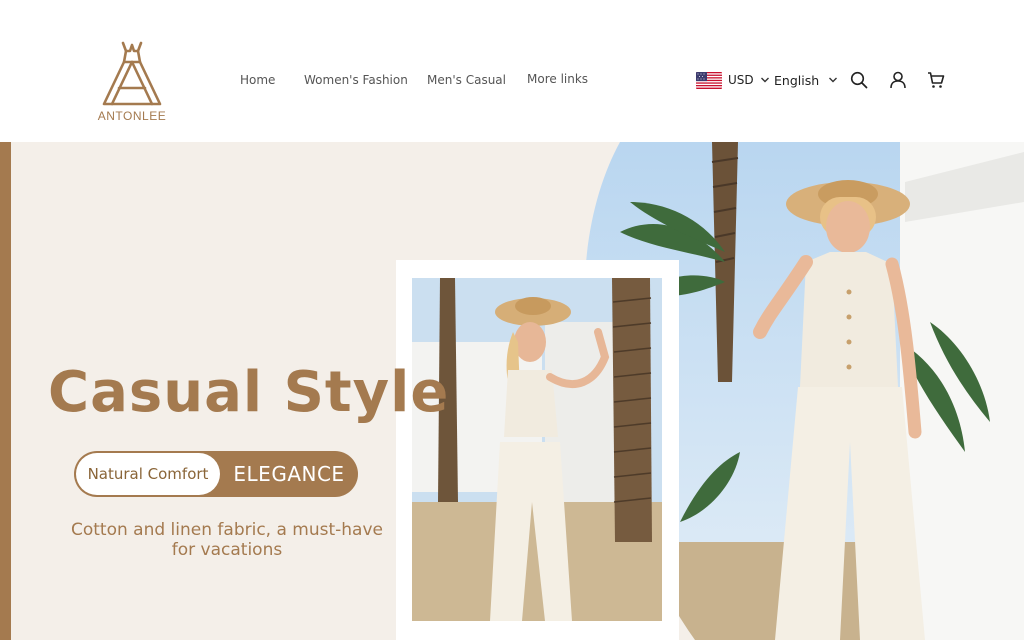  I want to click on nav-womens-fashion: Women's Fashion, so click(356, 80).